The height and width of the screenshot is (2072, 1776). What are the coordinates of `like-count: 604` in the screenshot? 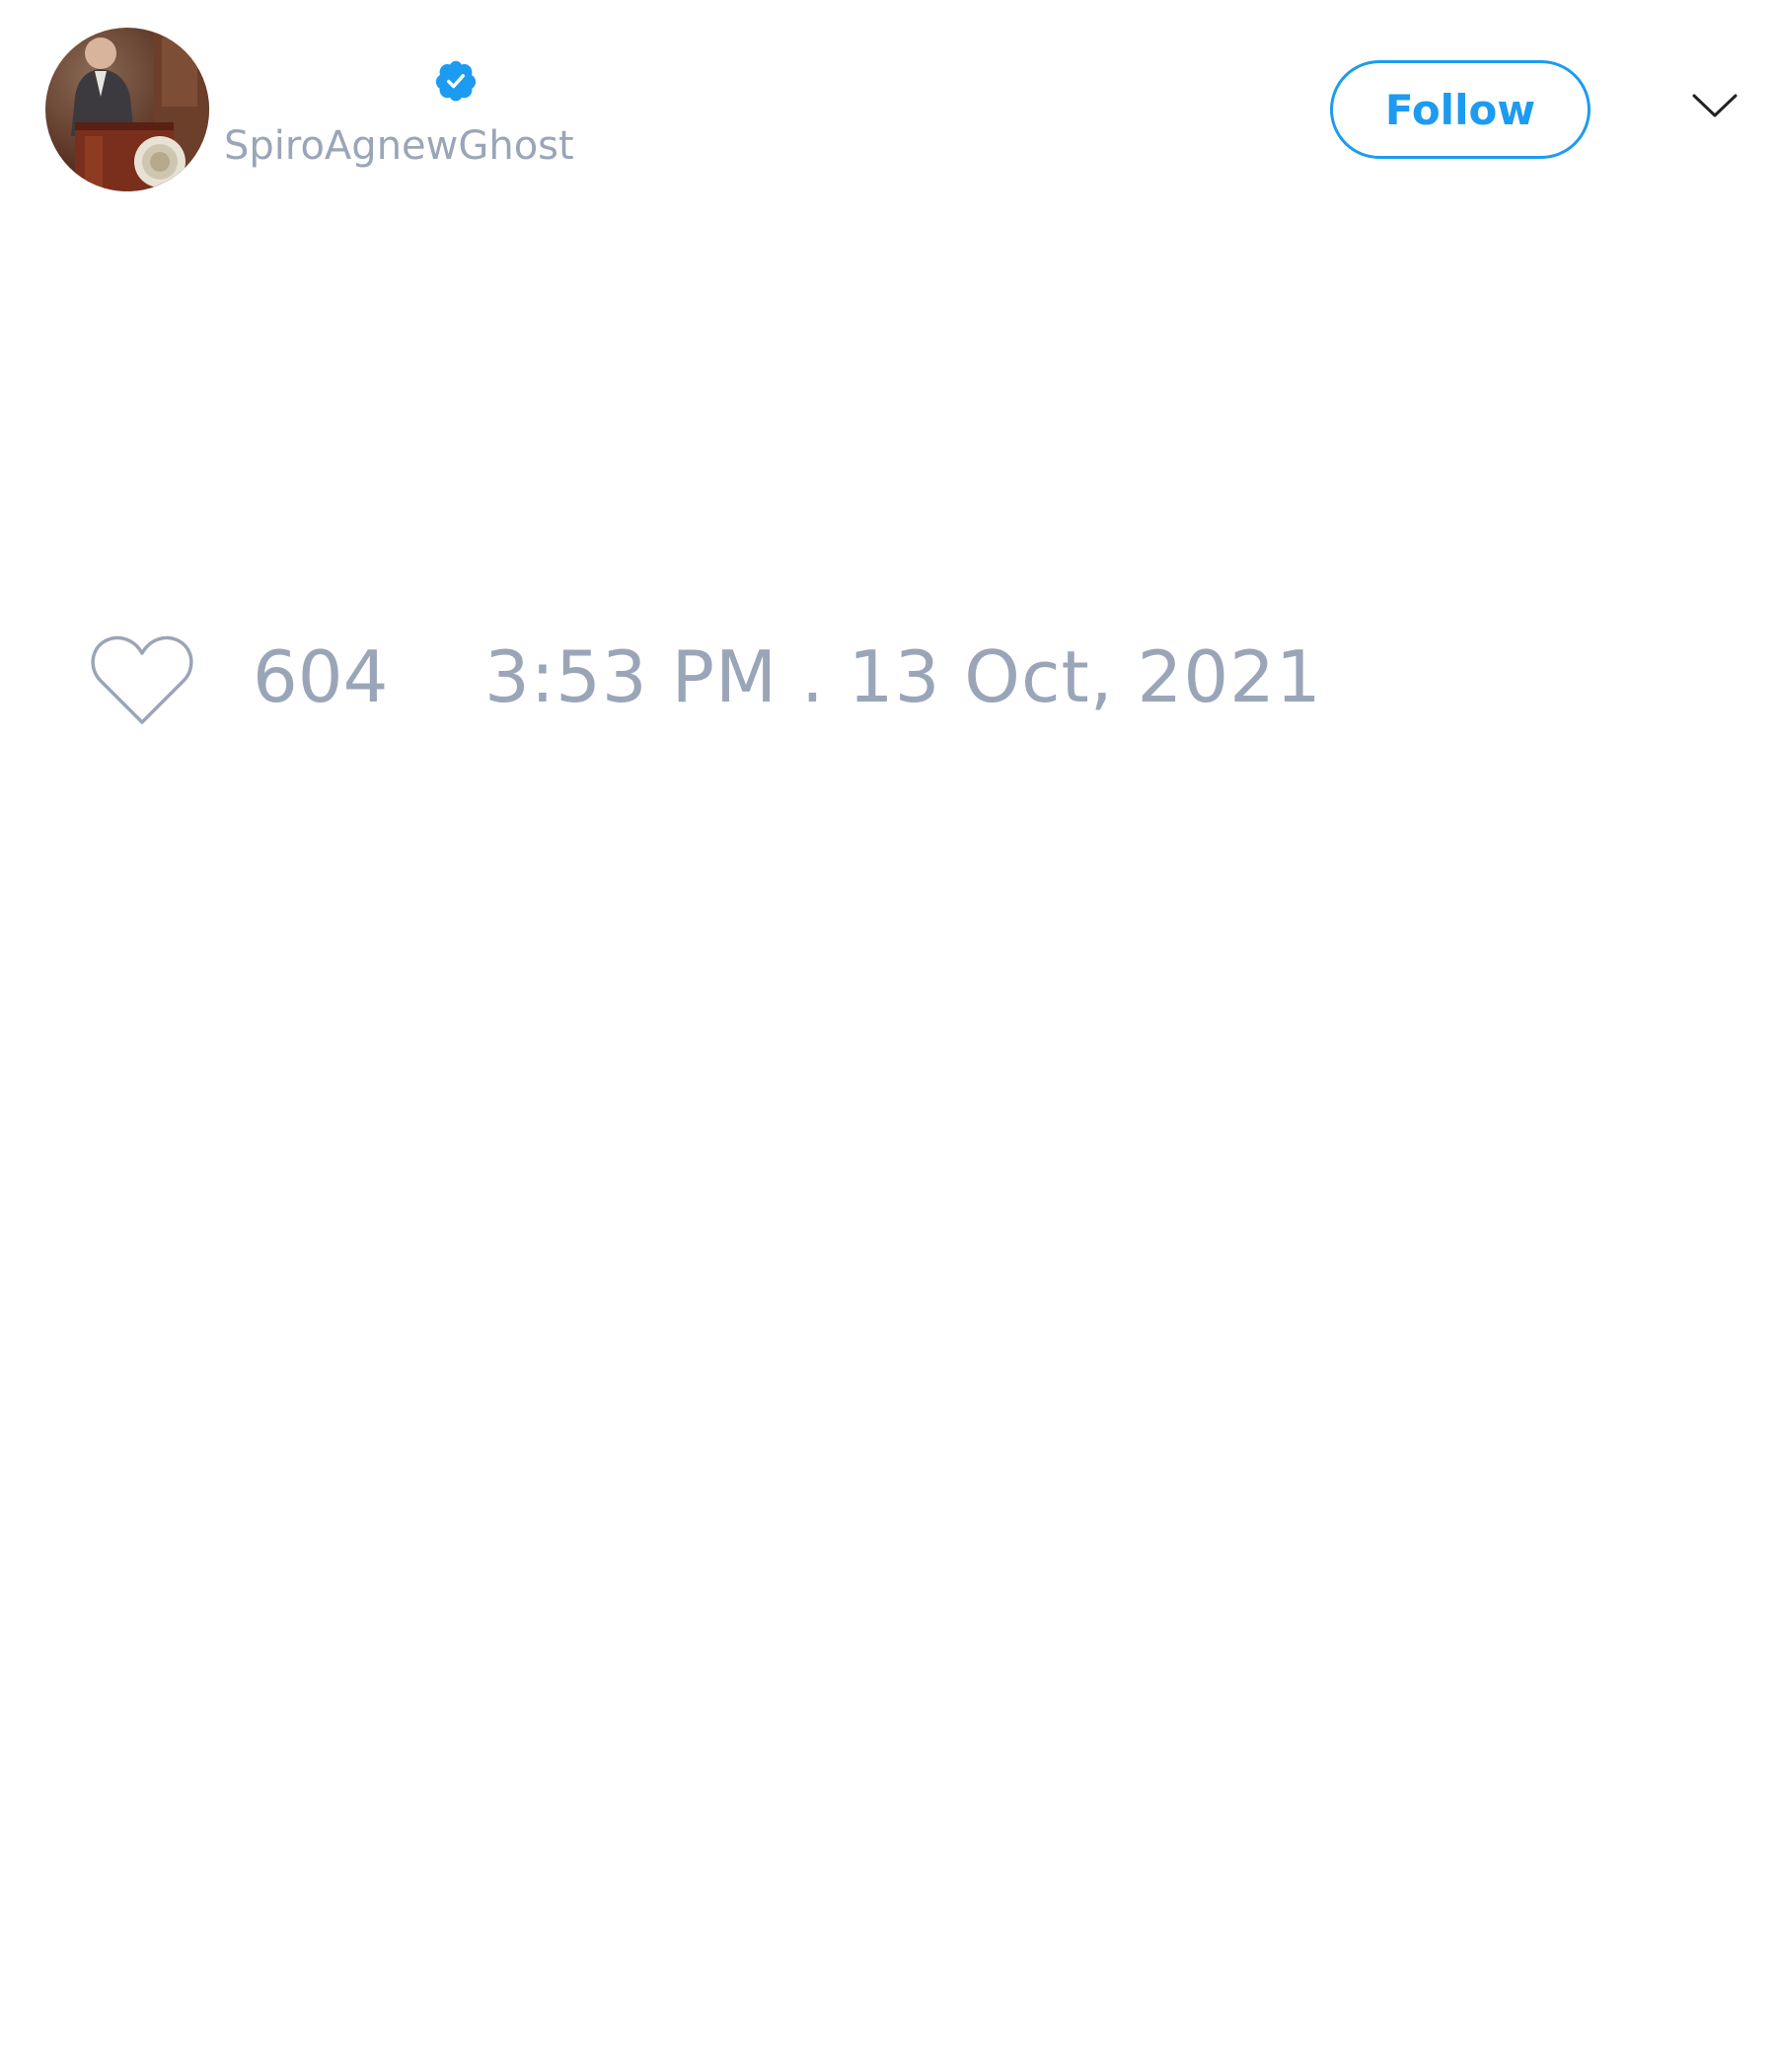 It's located at (321, 677).